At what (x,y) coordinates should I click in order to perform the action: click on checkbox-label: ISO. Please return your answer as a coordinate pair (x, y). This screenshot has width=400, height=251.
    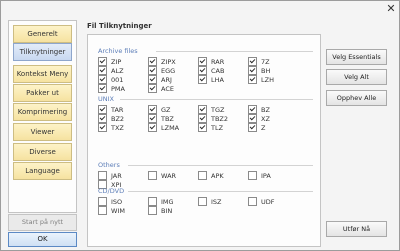
    Looking at the image, I should click on (117, 201).